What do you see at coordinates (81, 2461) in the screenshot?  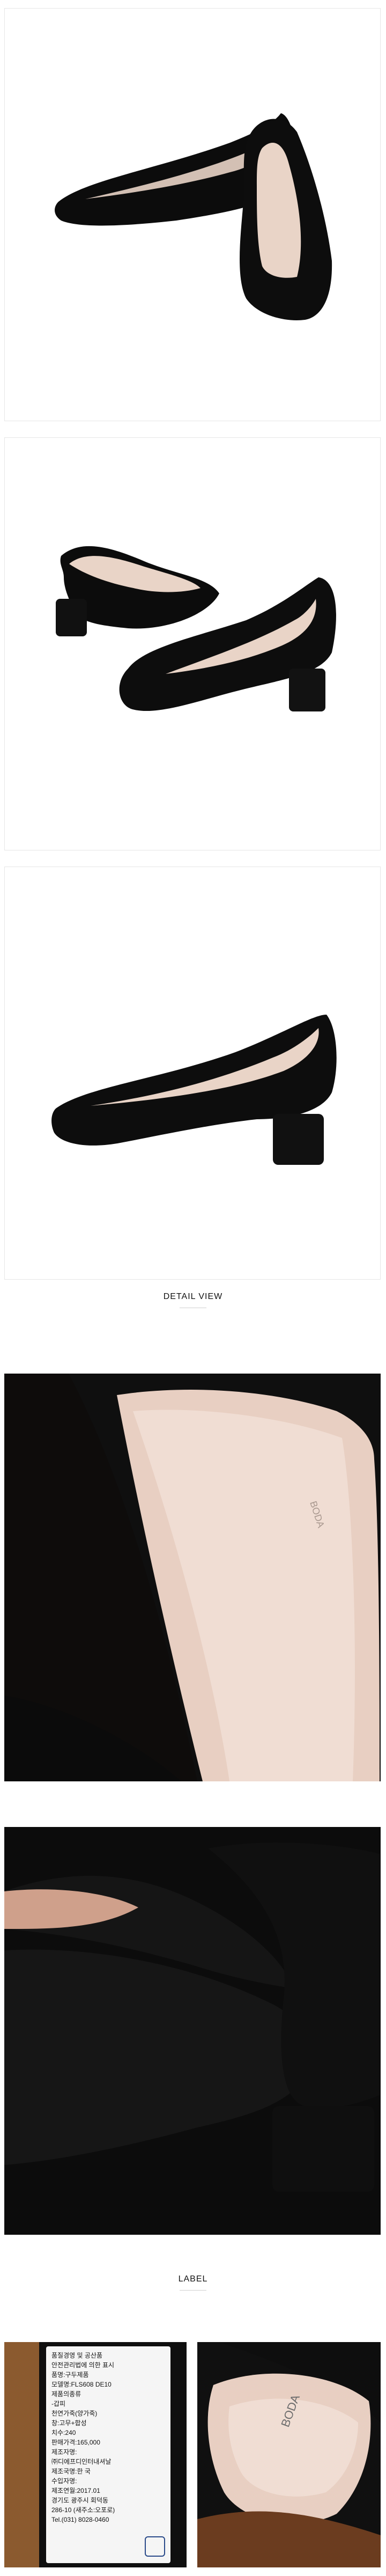 I see `label-line: ㈜디에프디인터내셔날` at bounding box center [81, 2461].